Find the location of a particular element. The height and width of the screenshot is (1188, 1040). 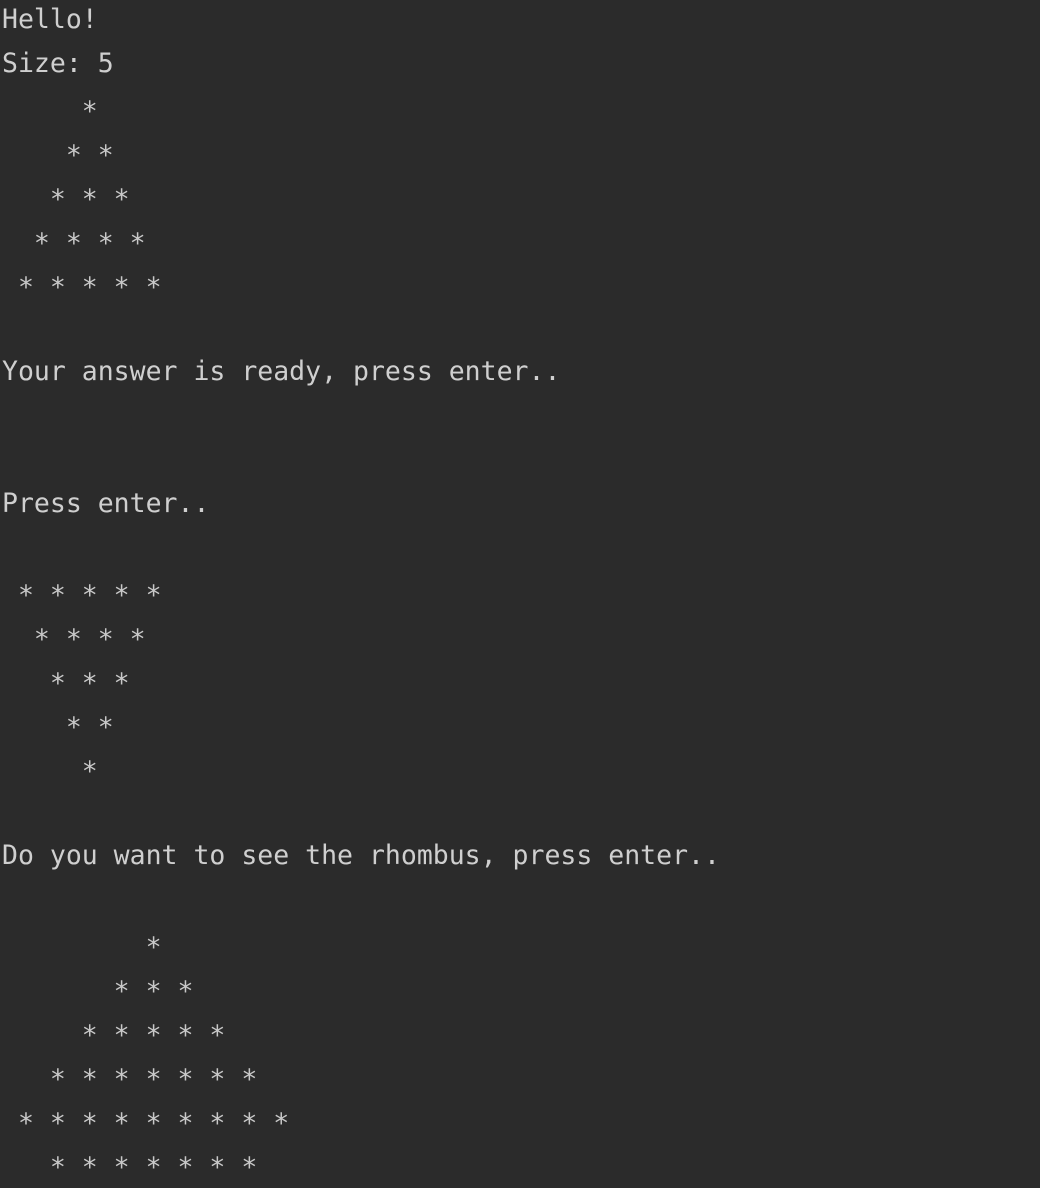

press-enter-prompt: Press enter.. is located at coordinates (106, 503).